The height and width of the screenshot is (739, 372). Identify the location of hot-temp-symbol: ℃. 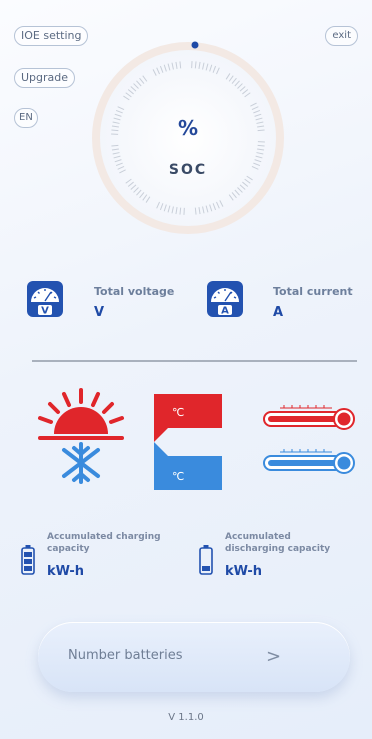
(178, 412).